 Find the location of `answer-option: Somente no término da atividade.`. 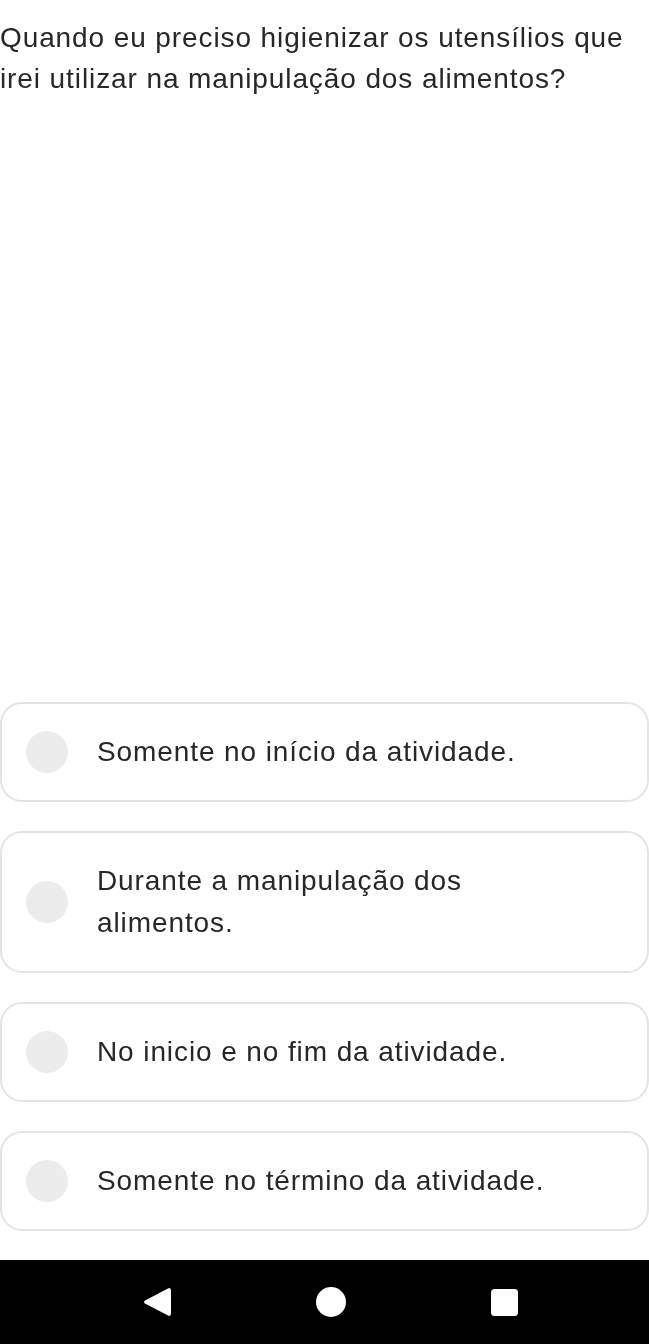

answer-option: Somente no término da atividade. is located at coordinates (324, 1181).